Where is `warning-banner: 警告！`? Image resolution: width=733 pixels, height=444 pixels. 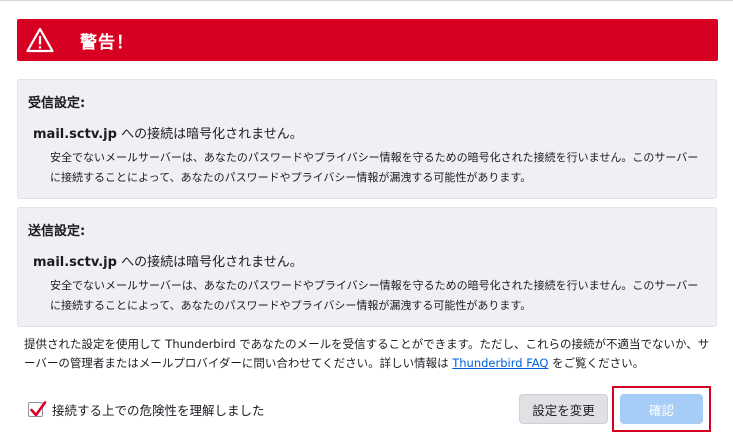 warning-banner: 警告！ is located at coordinates (367, 40).